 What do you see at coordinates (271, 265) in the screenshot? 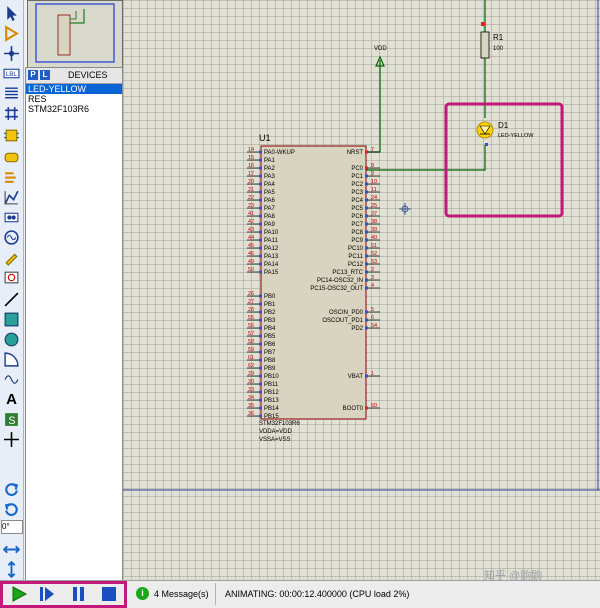
I see `pin-name: PA14` at bounding box center [271, 265].